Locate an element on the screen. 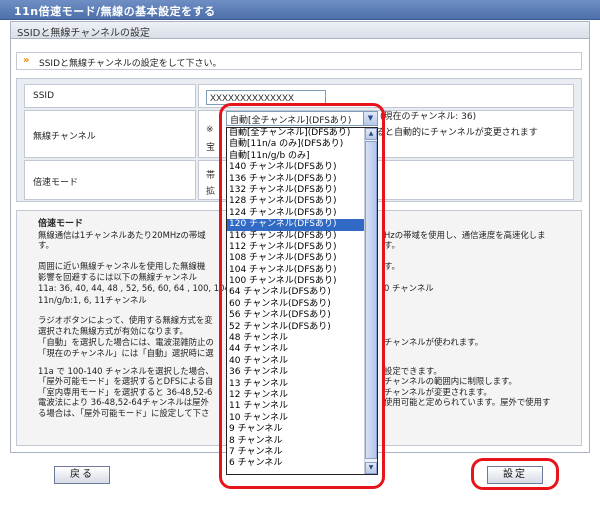 This screenshot has width=600, height=506. help-line-right: 設定できます。 is located at coordinates (413, 371).